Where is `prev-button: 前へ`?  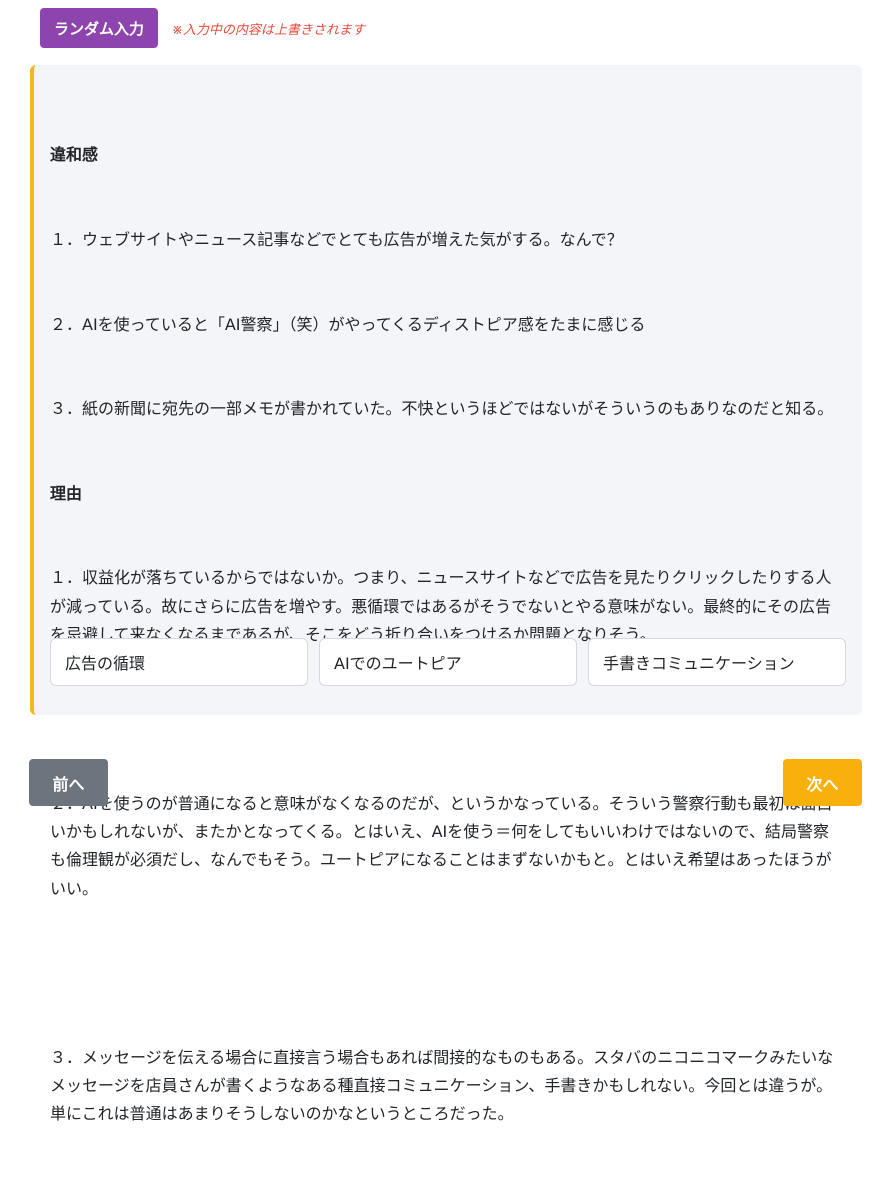
prev-button: 前へ is located at coordinates (68, 782).